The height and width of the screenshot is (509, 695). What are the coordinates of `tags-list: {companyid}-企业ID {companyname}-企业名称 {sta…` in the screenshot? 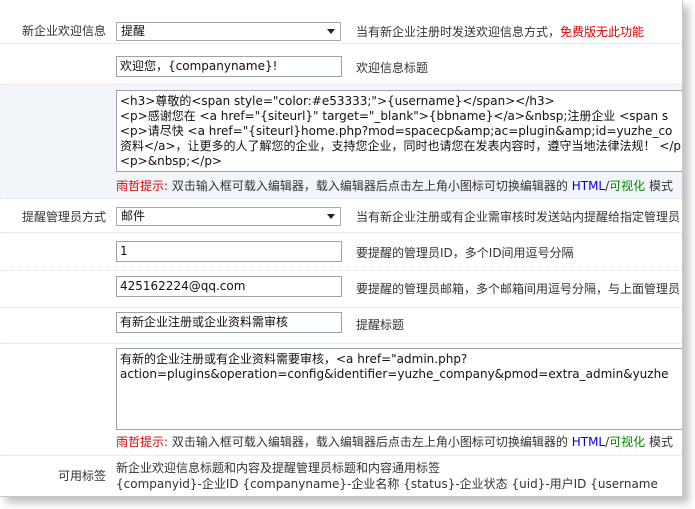 It's located at (387, 484).